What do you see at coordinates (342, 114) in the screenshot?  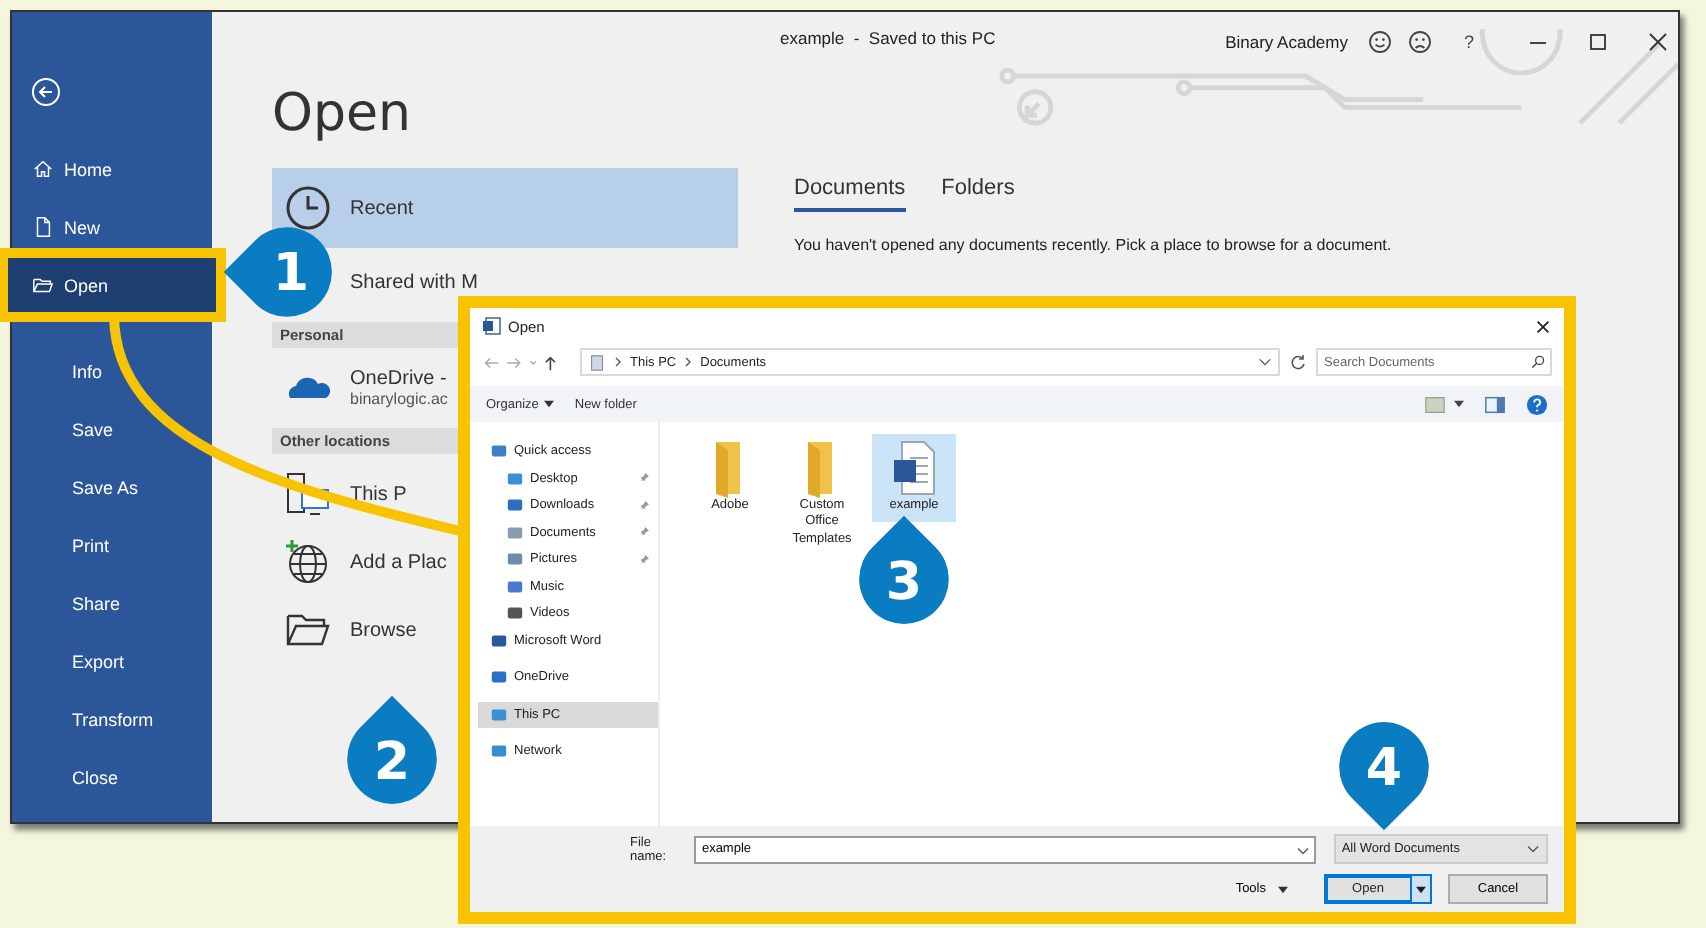 I see `page-title: Open` at bounding box center [342, 114].